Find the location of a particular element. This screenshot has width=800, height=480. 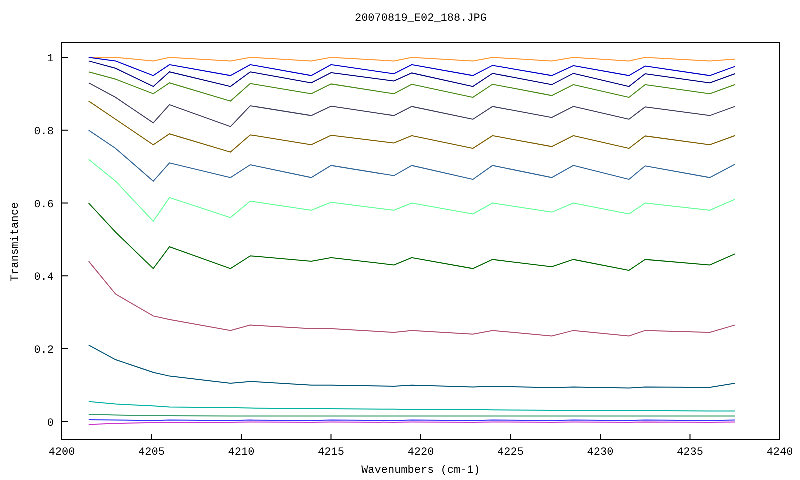

x-axis-label: Wavenumbers (cm-1) is located at coordinates (421, 471).